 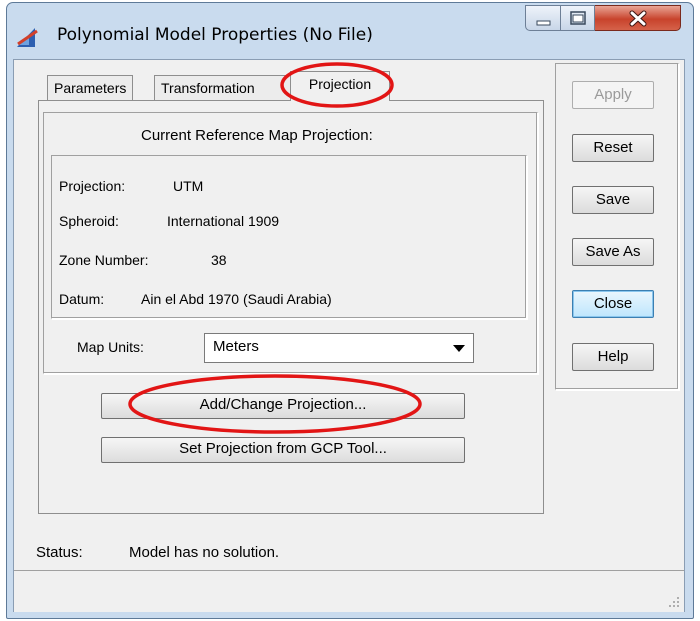 I want to click on maximize-button, so click(x=578, y=18).